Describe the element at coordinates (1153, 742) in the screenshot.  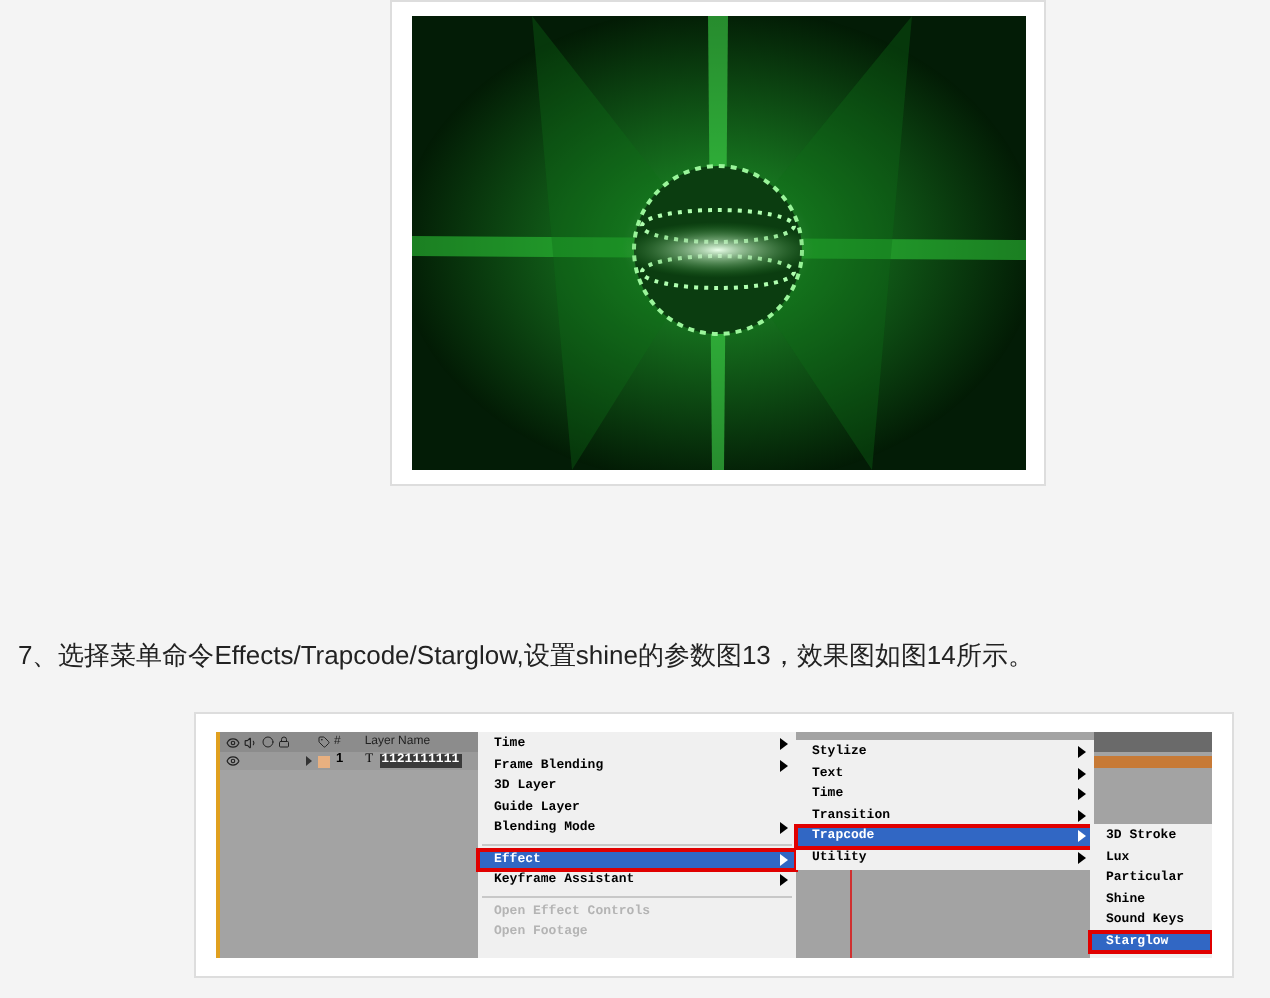
I see `panel-header-bar` at that location.